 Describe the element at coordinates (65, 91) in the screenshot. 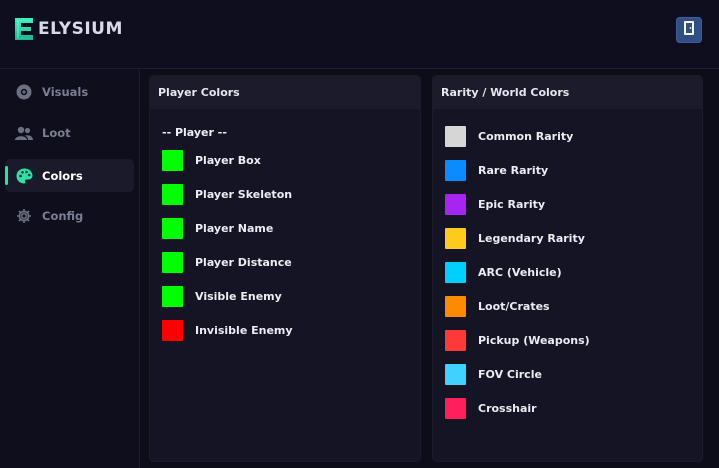

I see `sidebar-item-label: Visuals` at that location.